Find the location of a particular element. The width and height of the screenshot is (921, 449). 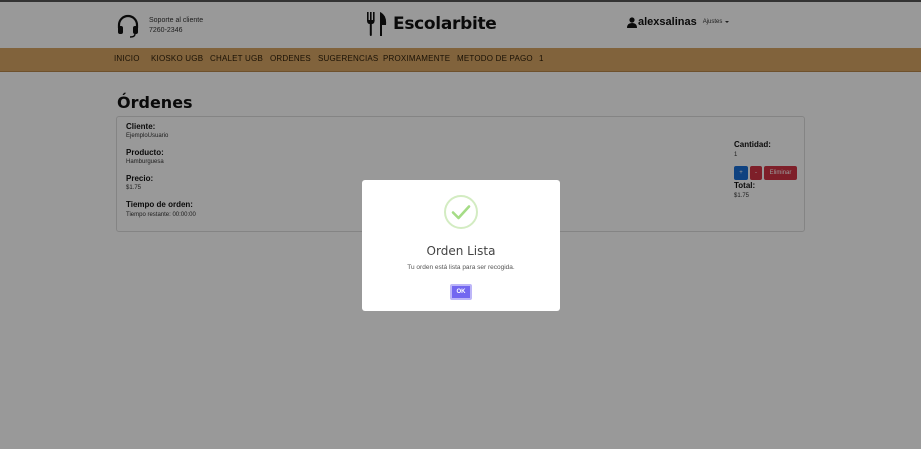

success-icon is located at coordinates (461, 212).